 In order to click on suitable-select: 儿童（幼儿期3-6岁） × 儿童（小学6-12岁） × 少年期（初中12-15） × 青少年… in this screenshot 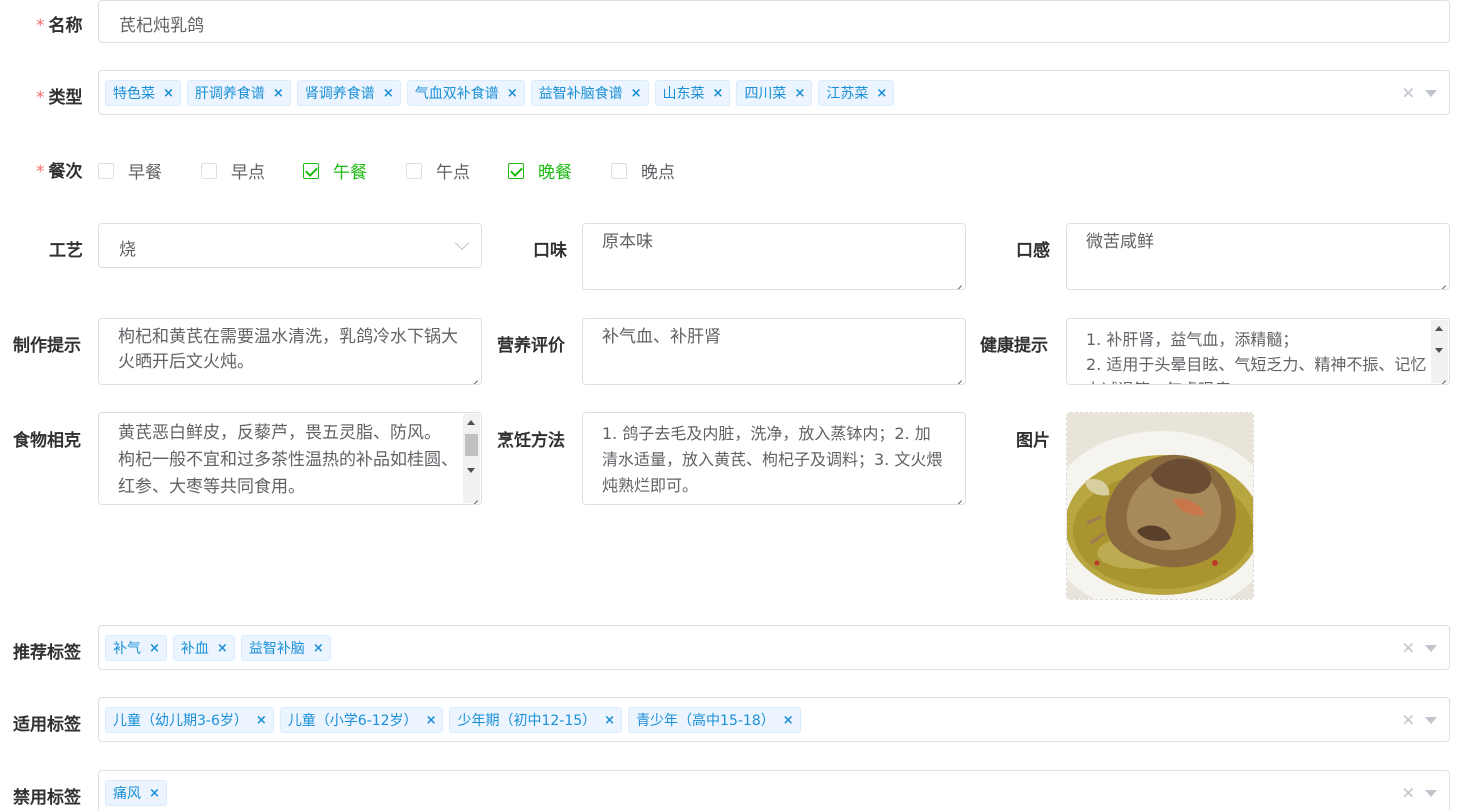, I will do `click(774, 719)`.